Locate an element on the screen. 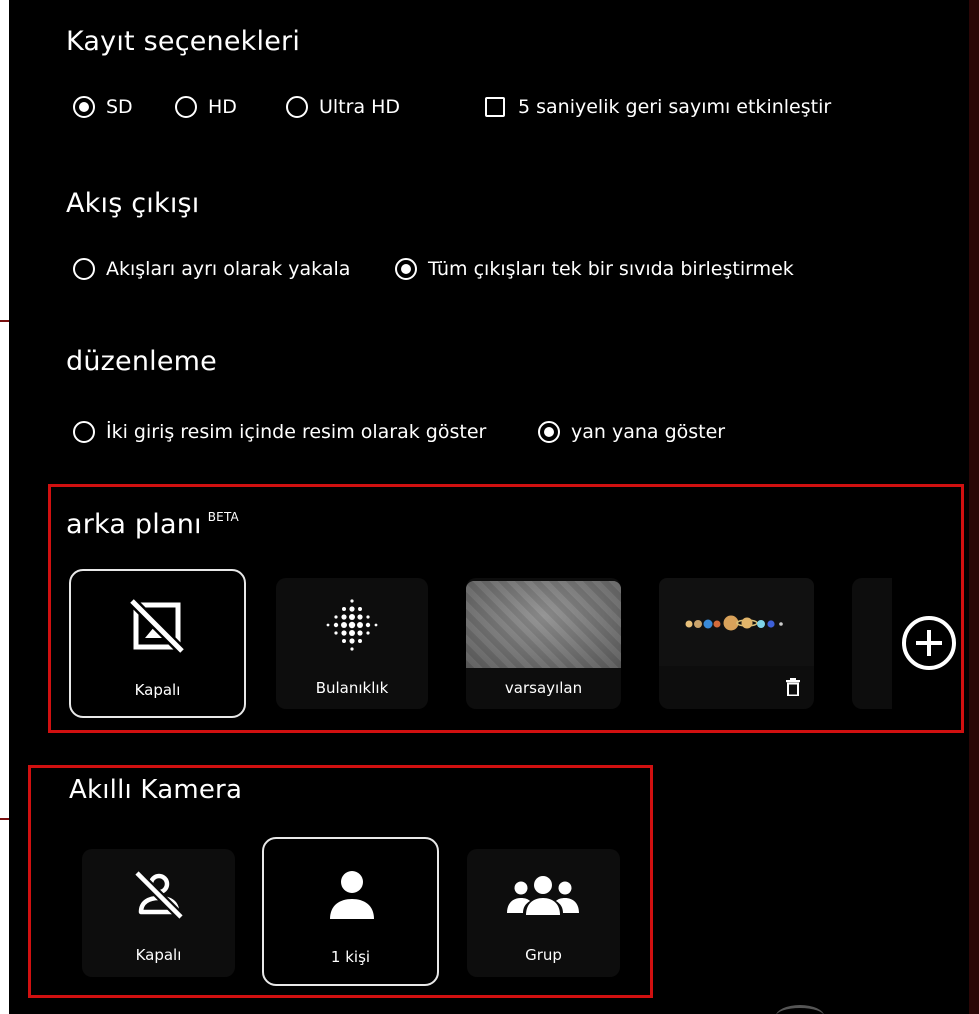 This screenshot has width=979, height=1014. sd-radio is located at coordinates (84, 107).